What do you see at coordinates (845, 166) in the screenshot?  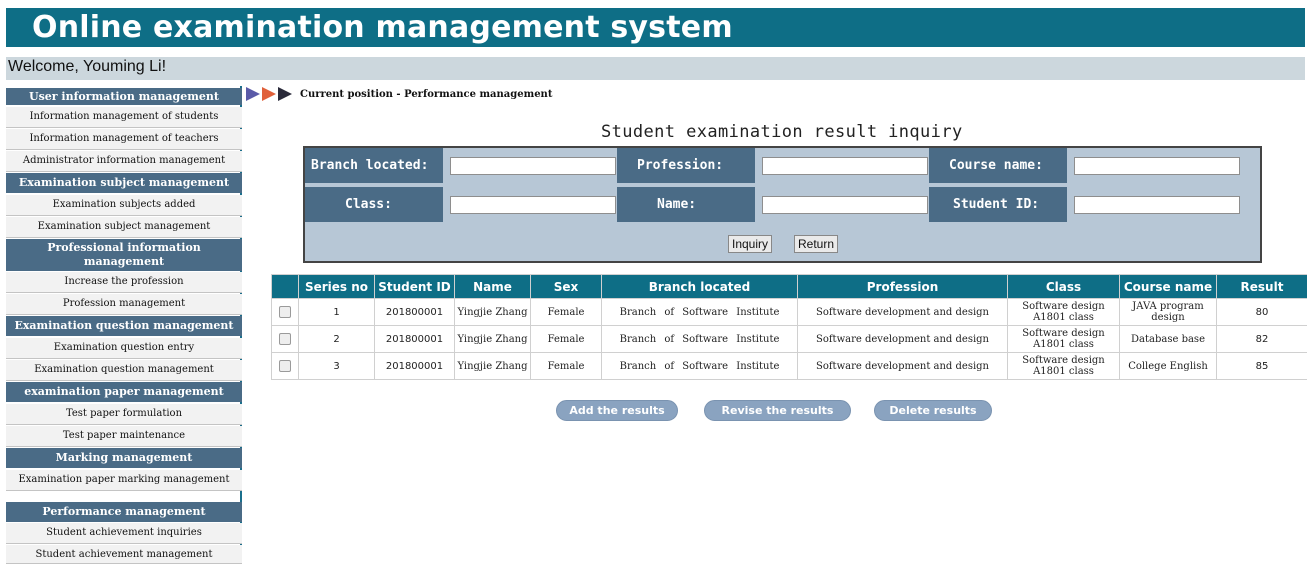 I see `profession-input` at bounding box center [845, 166].